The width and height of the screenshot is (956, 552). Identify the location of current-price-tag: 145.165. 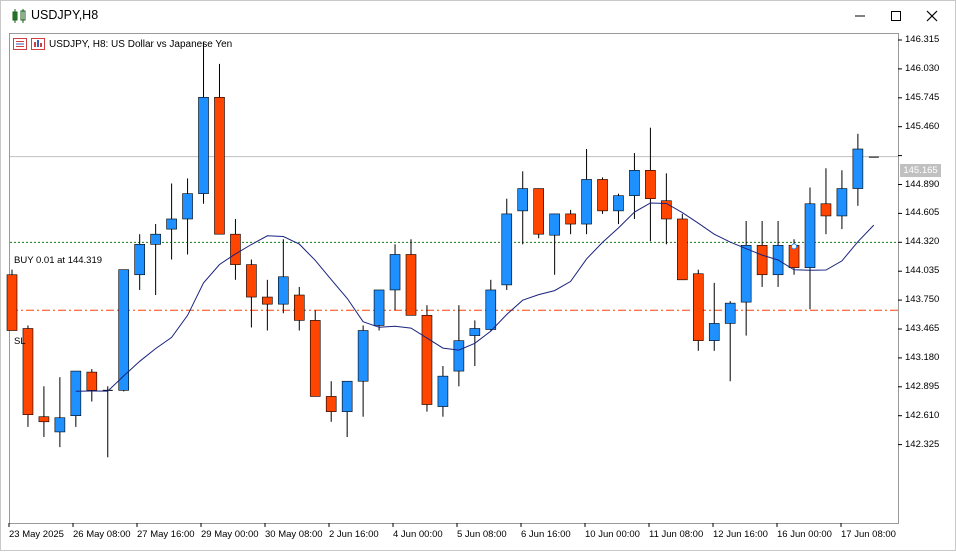
(920, 170).